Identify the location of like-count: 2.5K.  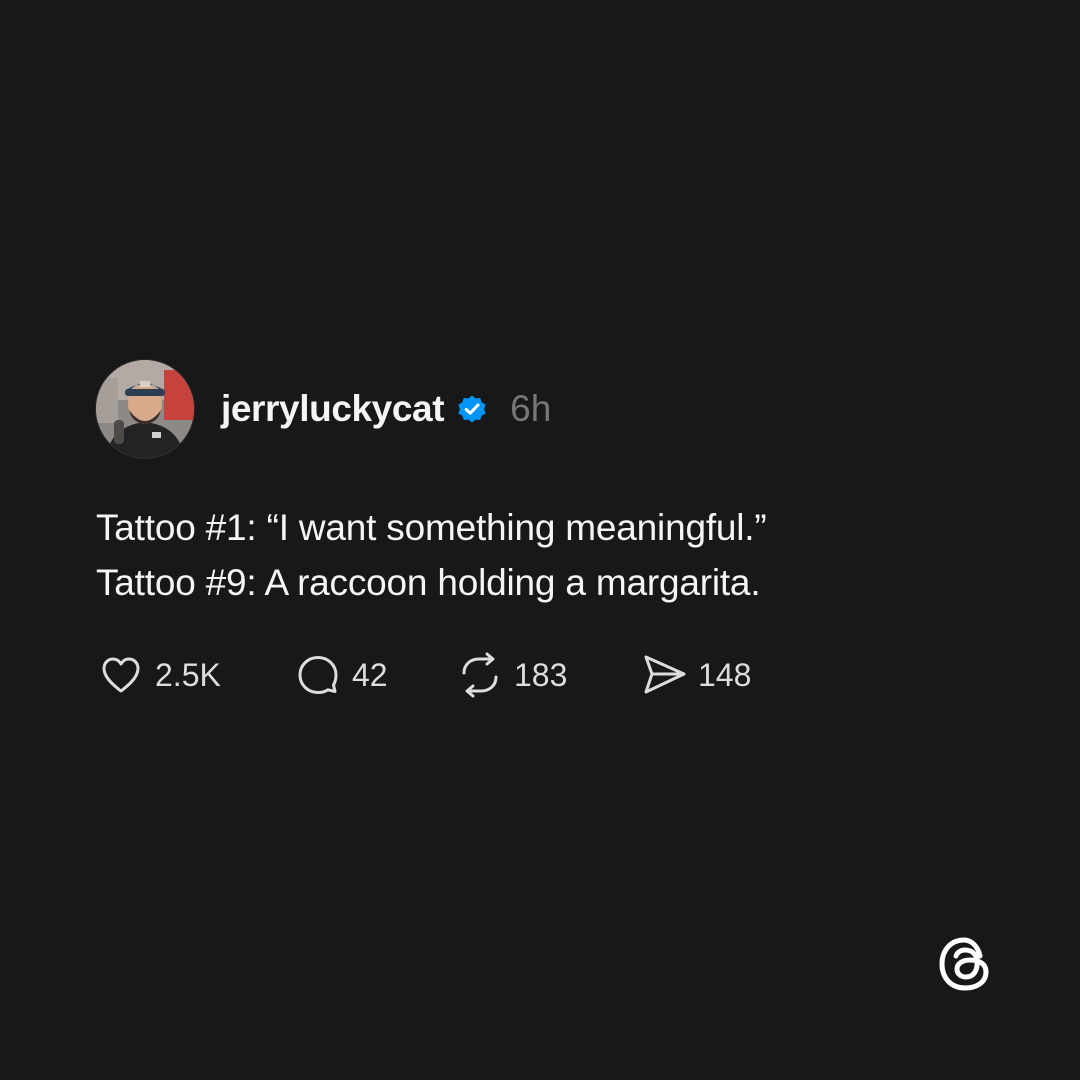
(188, 674).